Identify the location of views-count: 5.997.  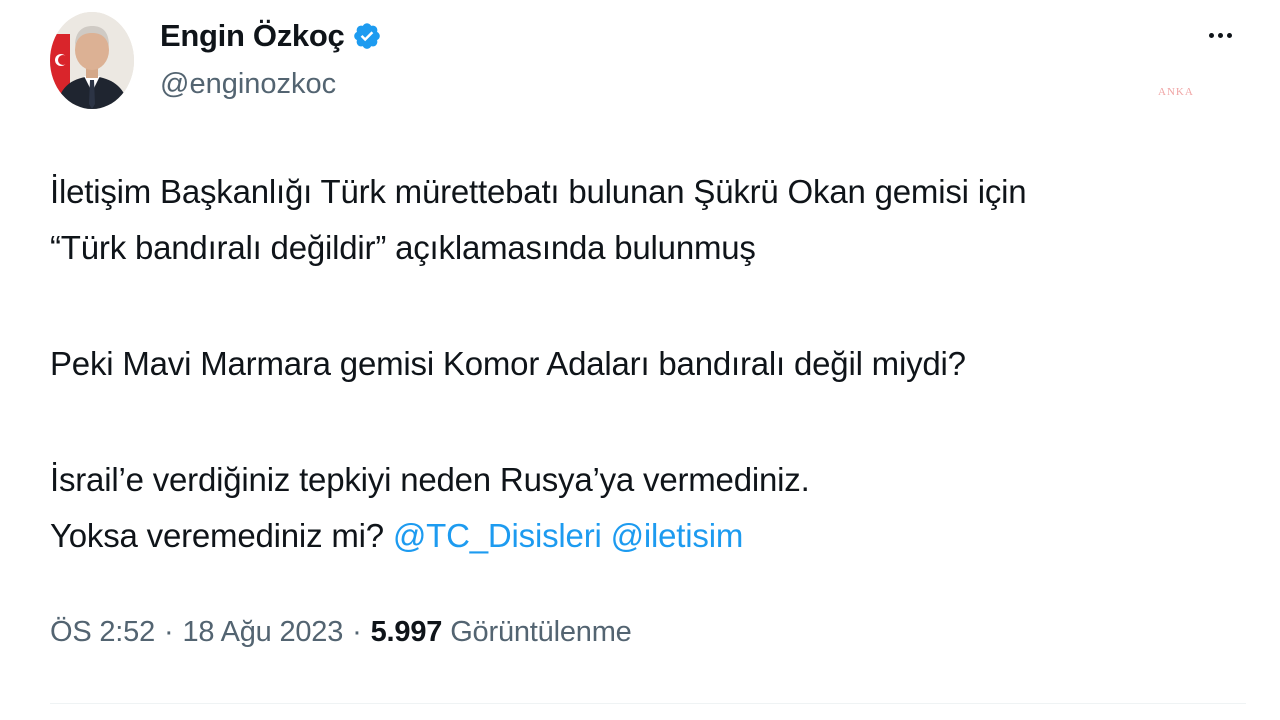
(406, 632).